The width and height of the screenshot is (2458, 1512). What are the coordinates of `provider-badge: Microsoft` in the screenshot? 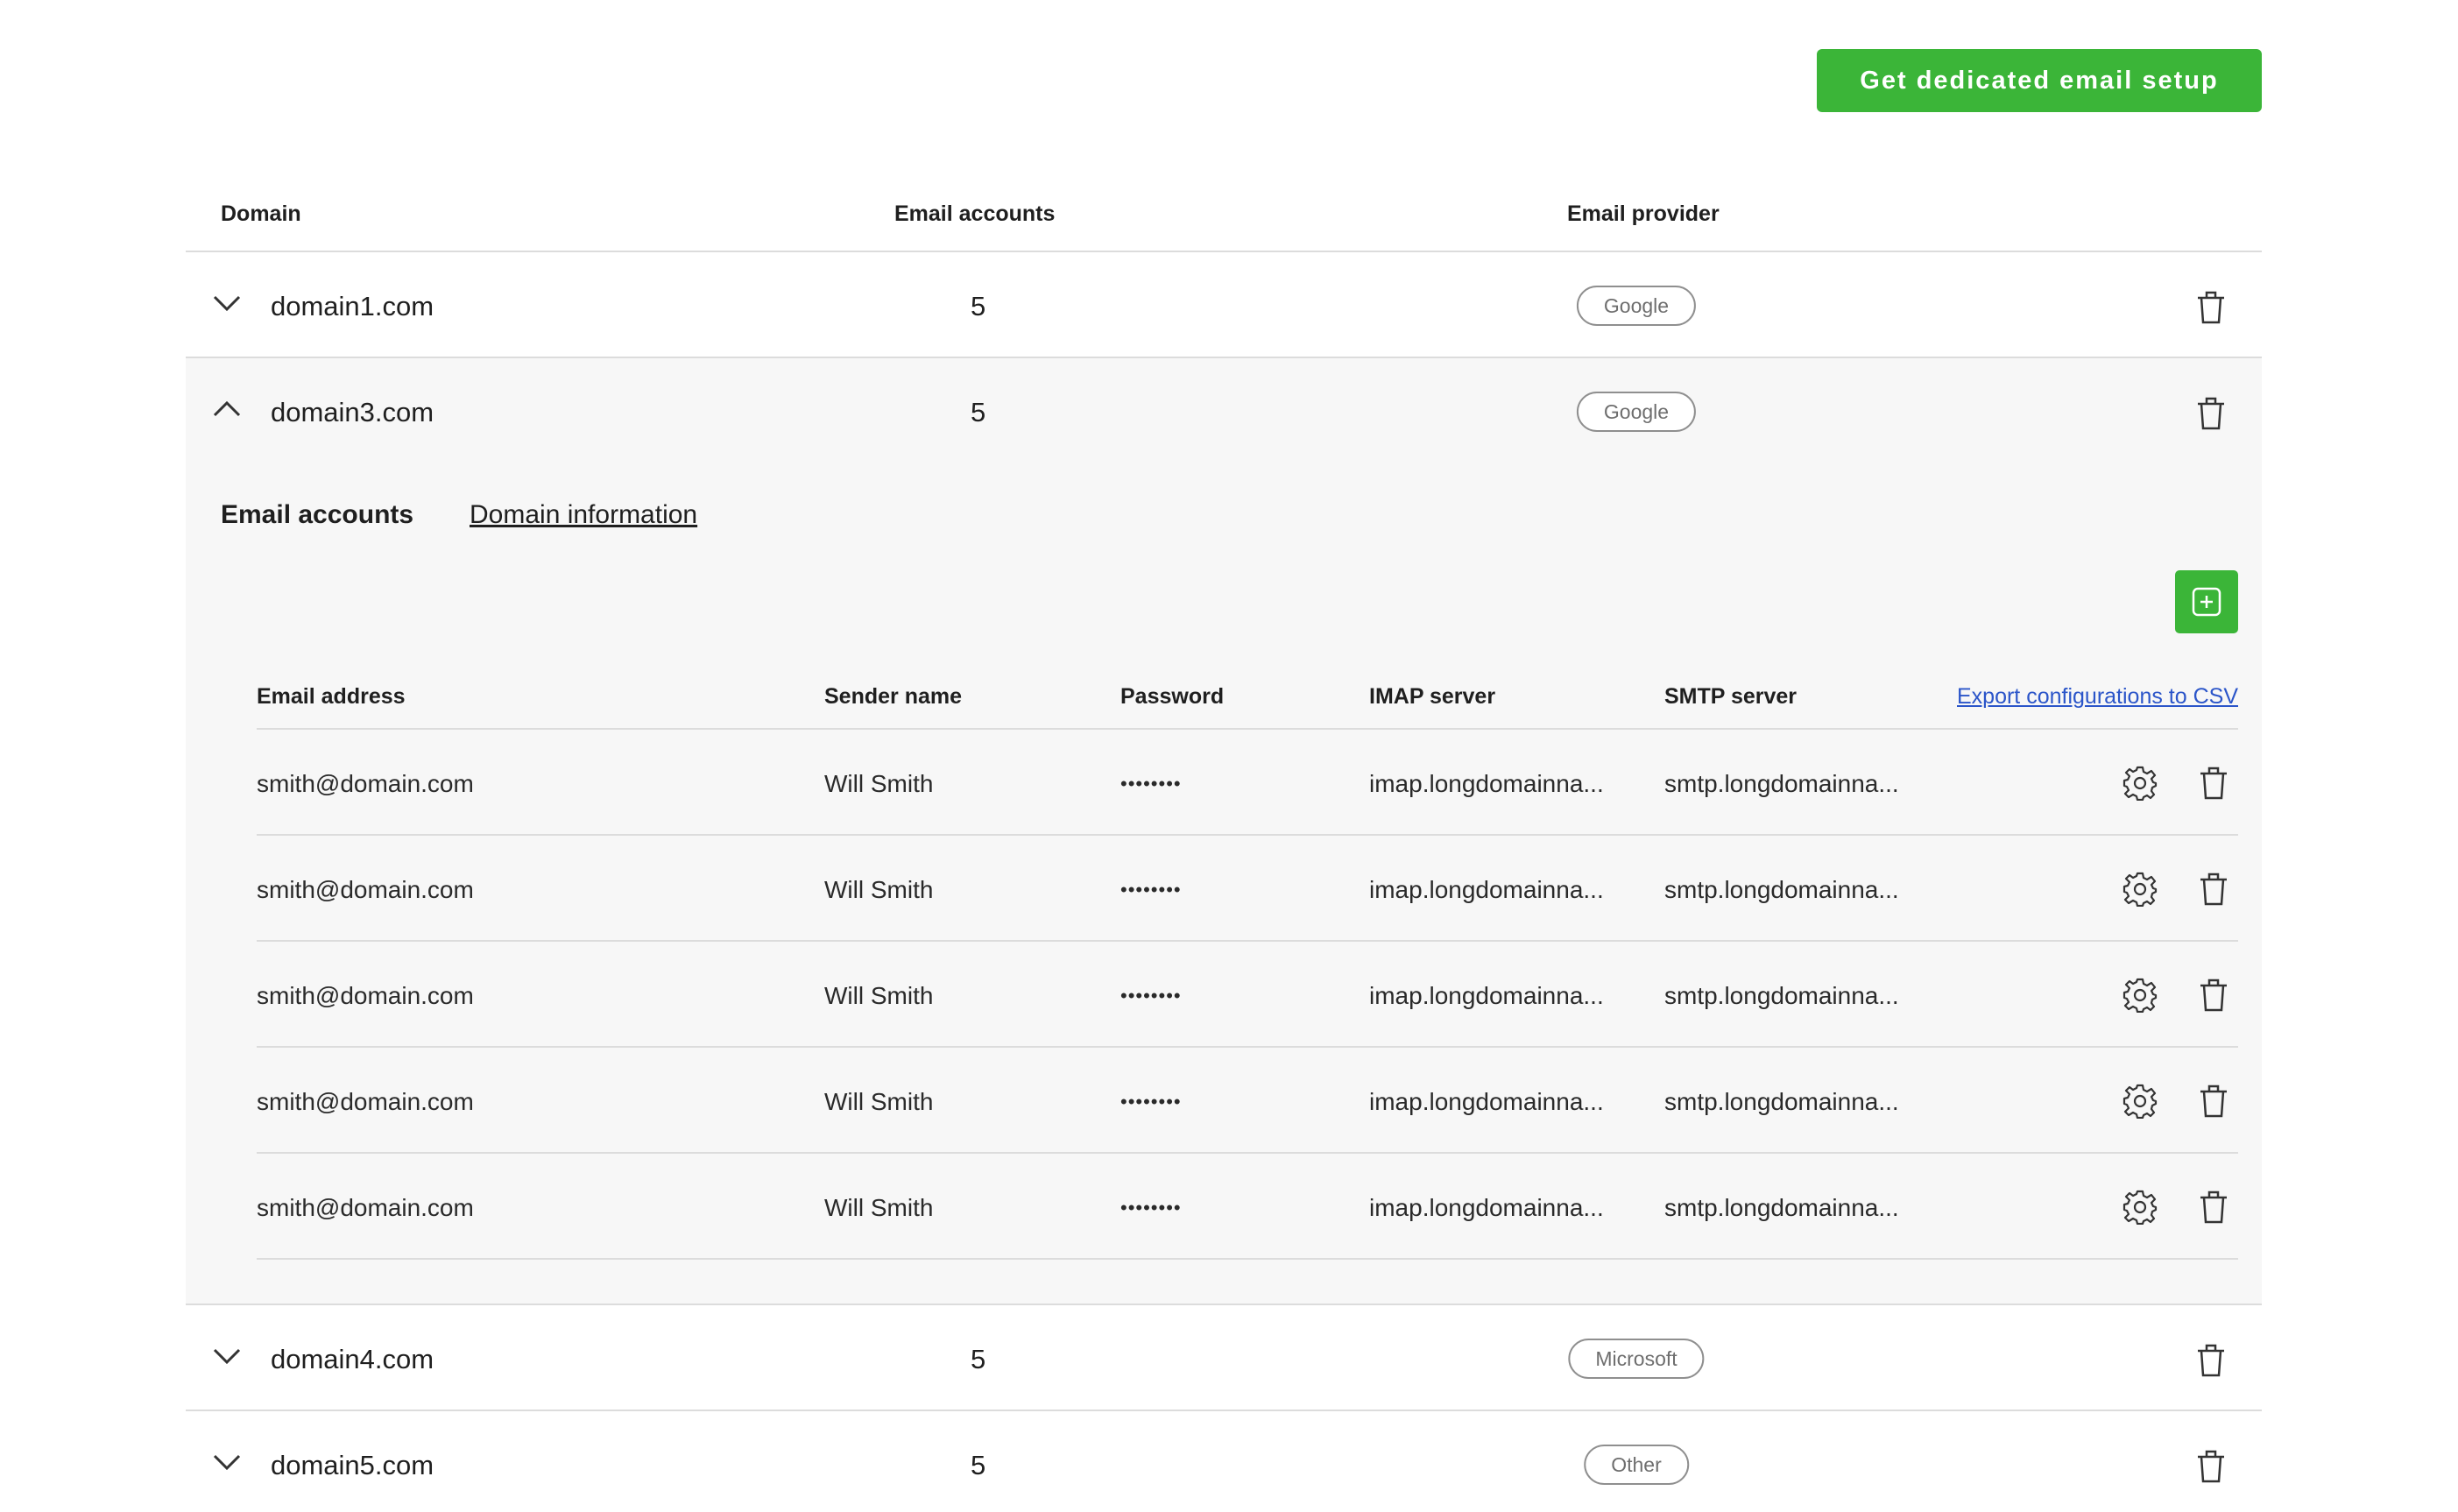 It's located at (1636, 1359).